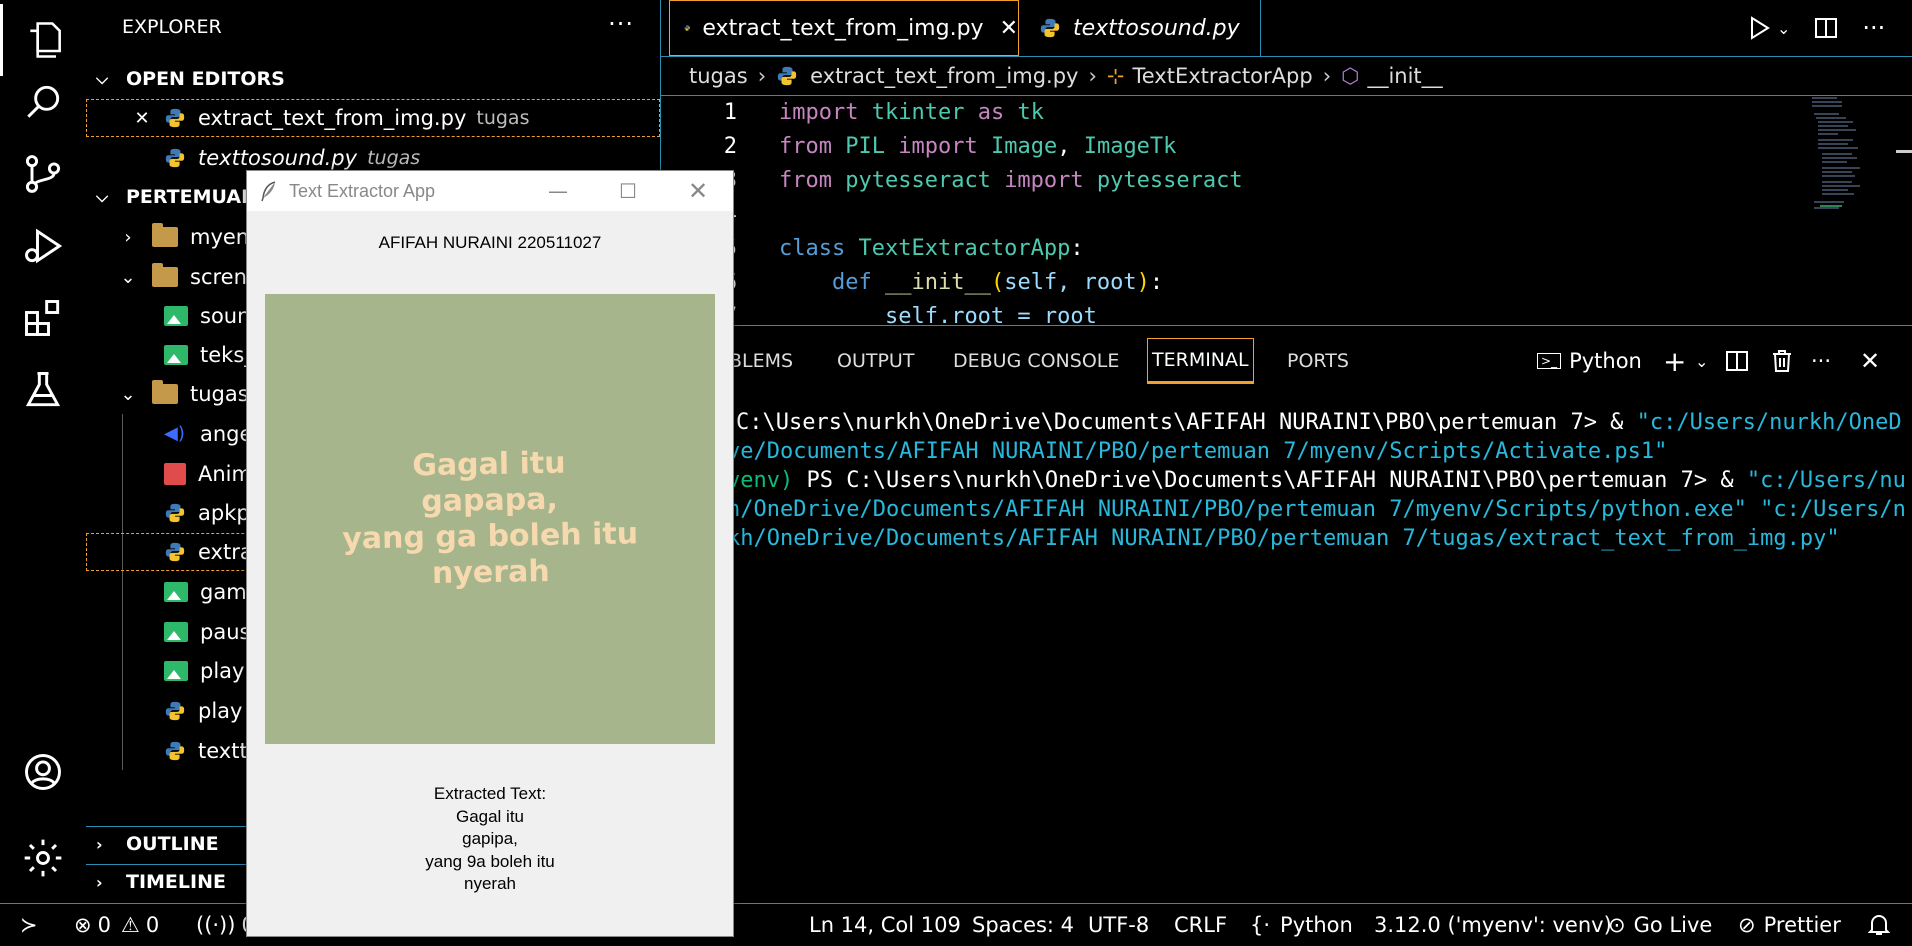 The height and width of the screenshot is (946, 1912). Describe the element at coordinates (1589, 361) in the screenshot. I see `terminal-shell-selector: >_ Python` at that location.